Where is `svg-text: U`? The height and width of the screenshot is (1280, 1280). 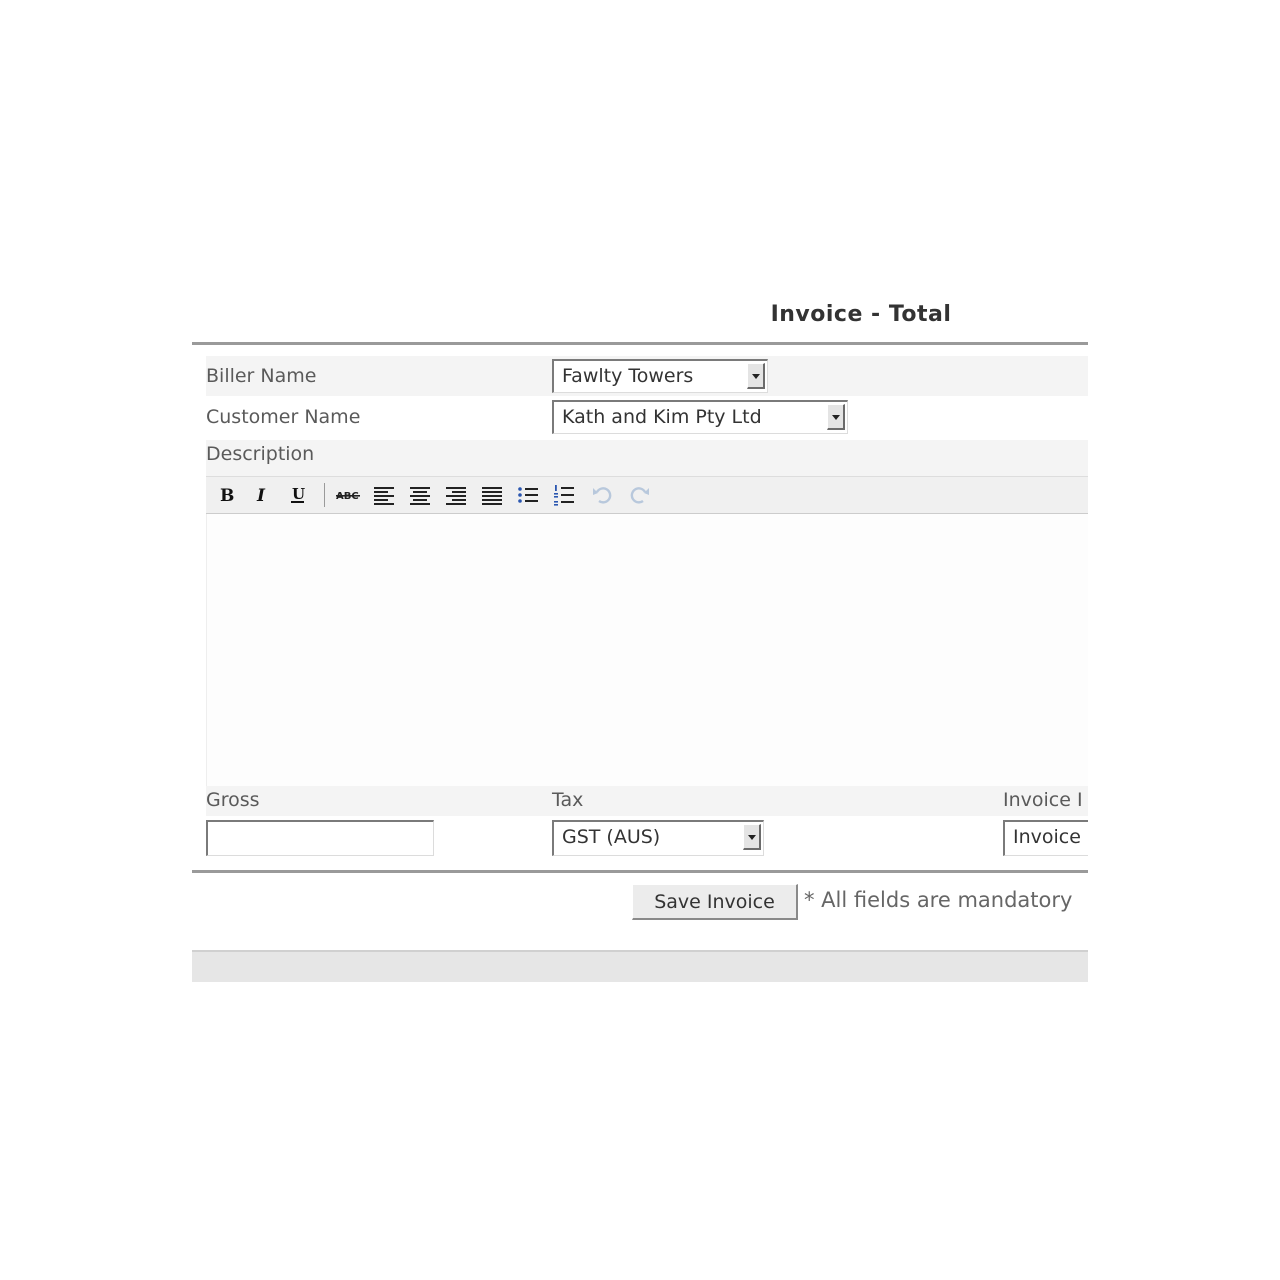 svg-text: U is located at coordinates (298, 494).